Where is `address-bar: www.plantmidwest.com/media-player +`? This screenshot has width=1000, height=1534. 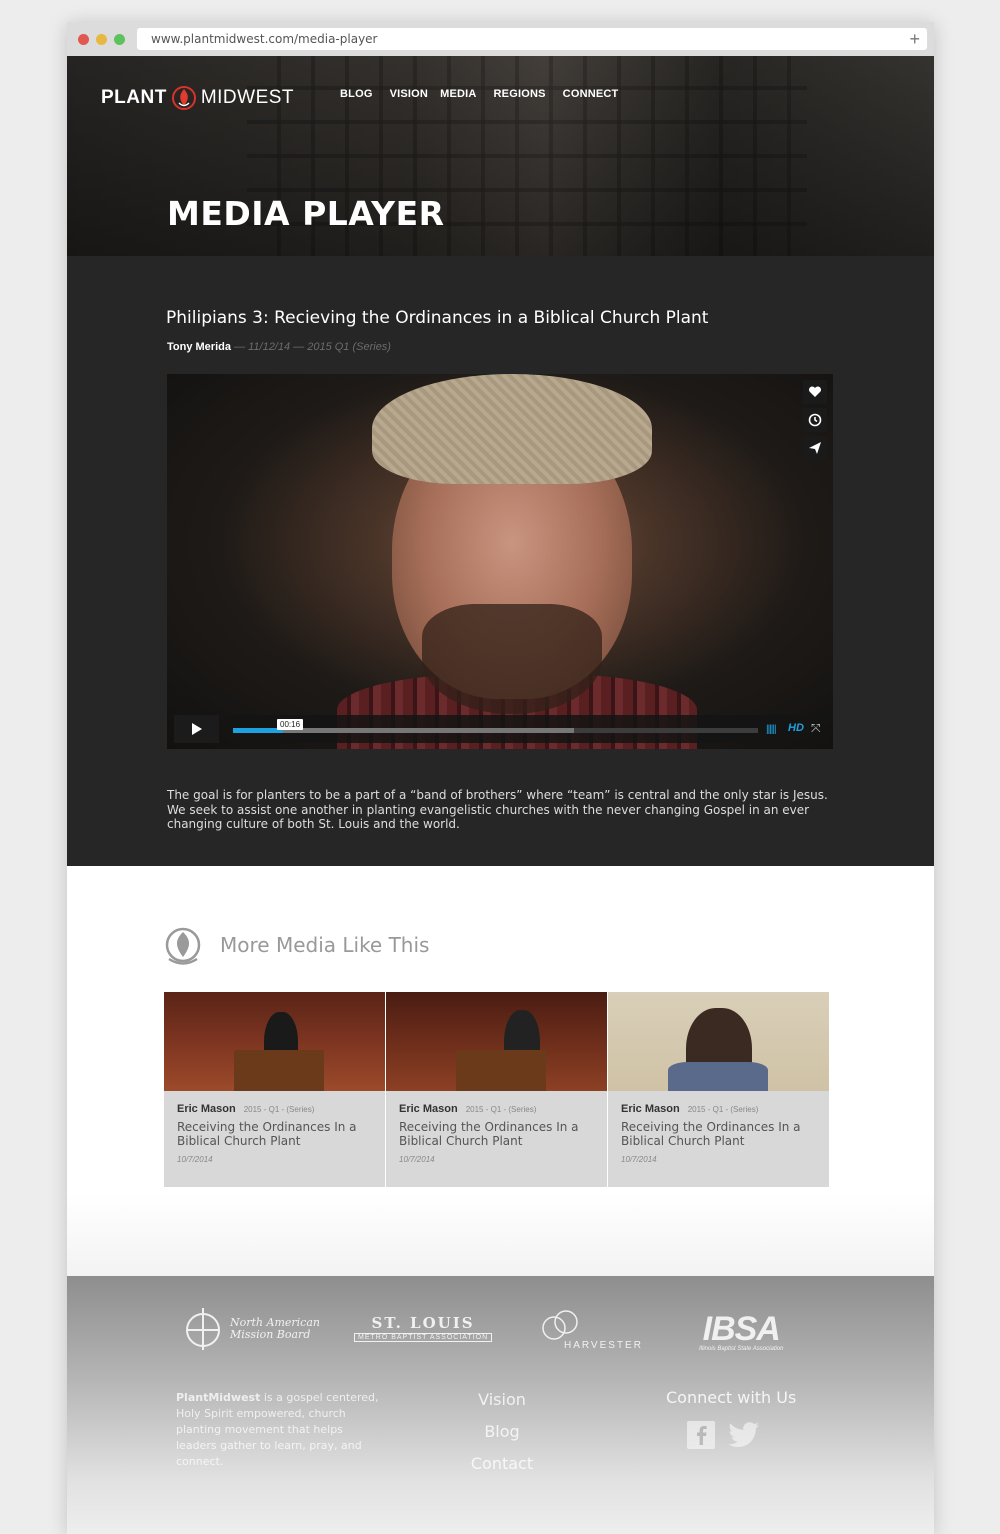
address-bar: www.plantmidwest.com/media-player + is located at coordinates (532, 39).